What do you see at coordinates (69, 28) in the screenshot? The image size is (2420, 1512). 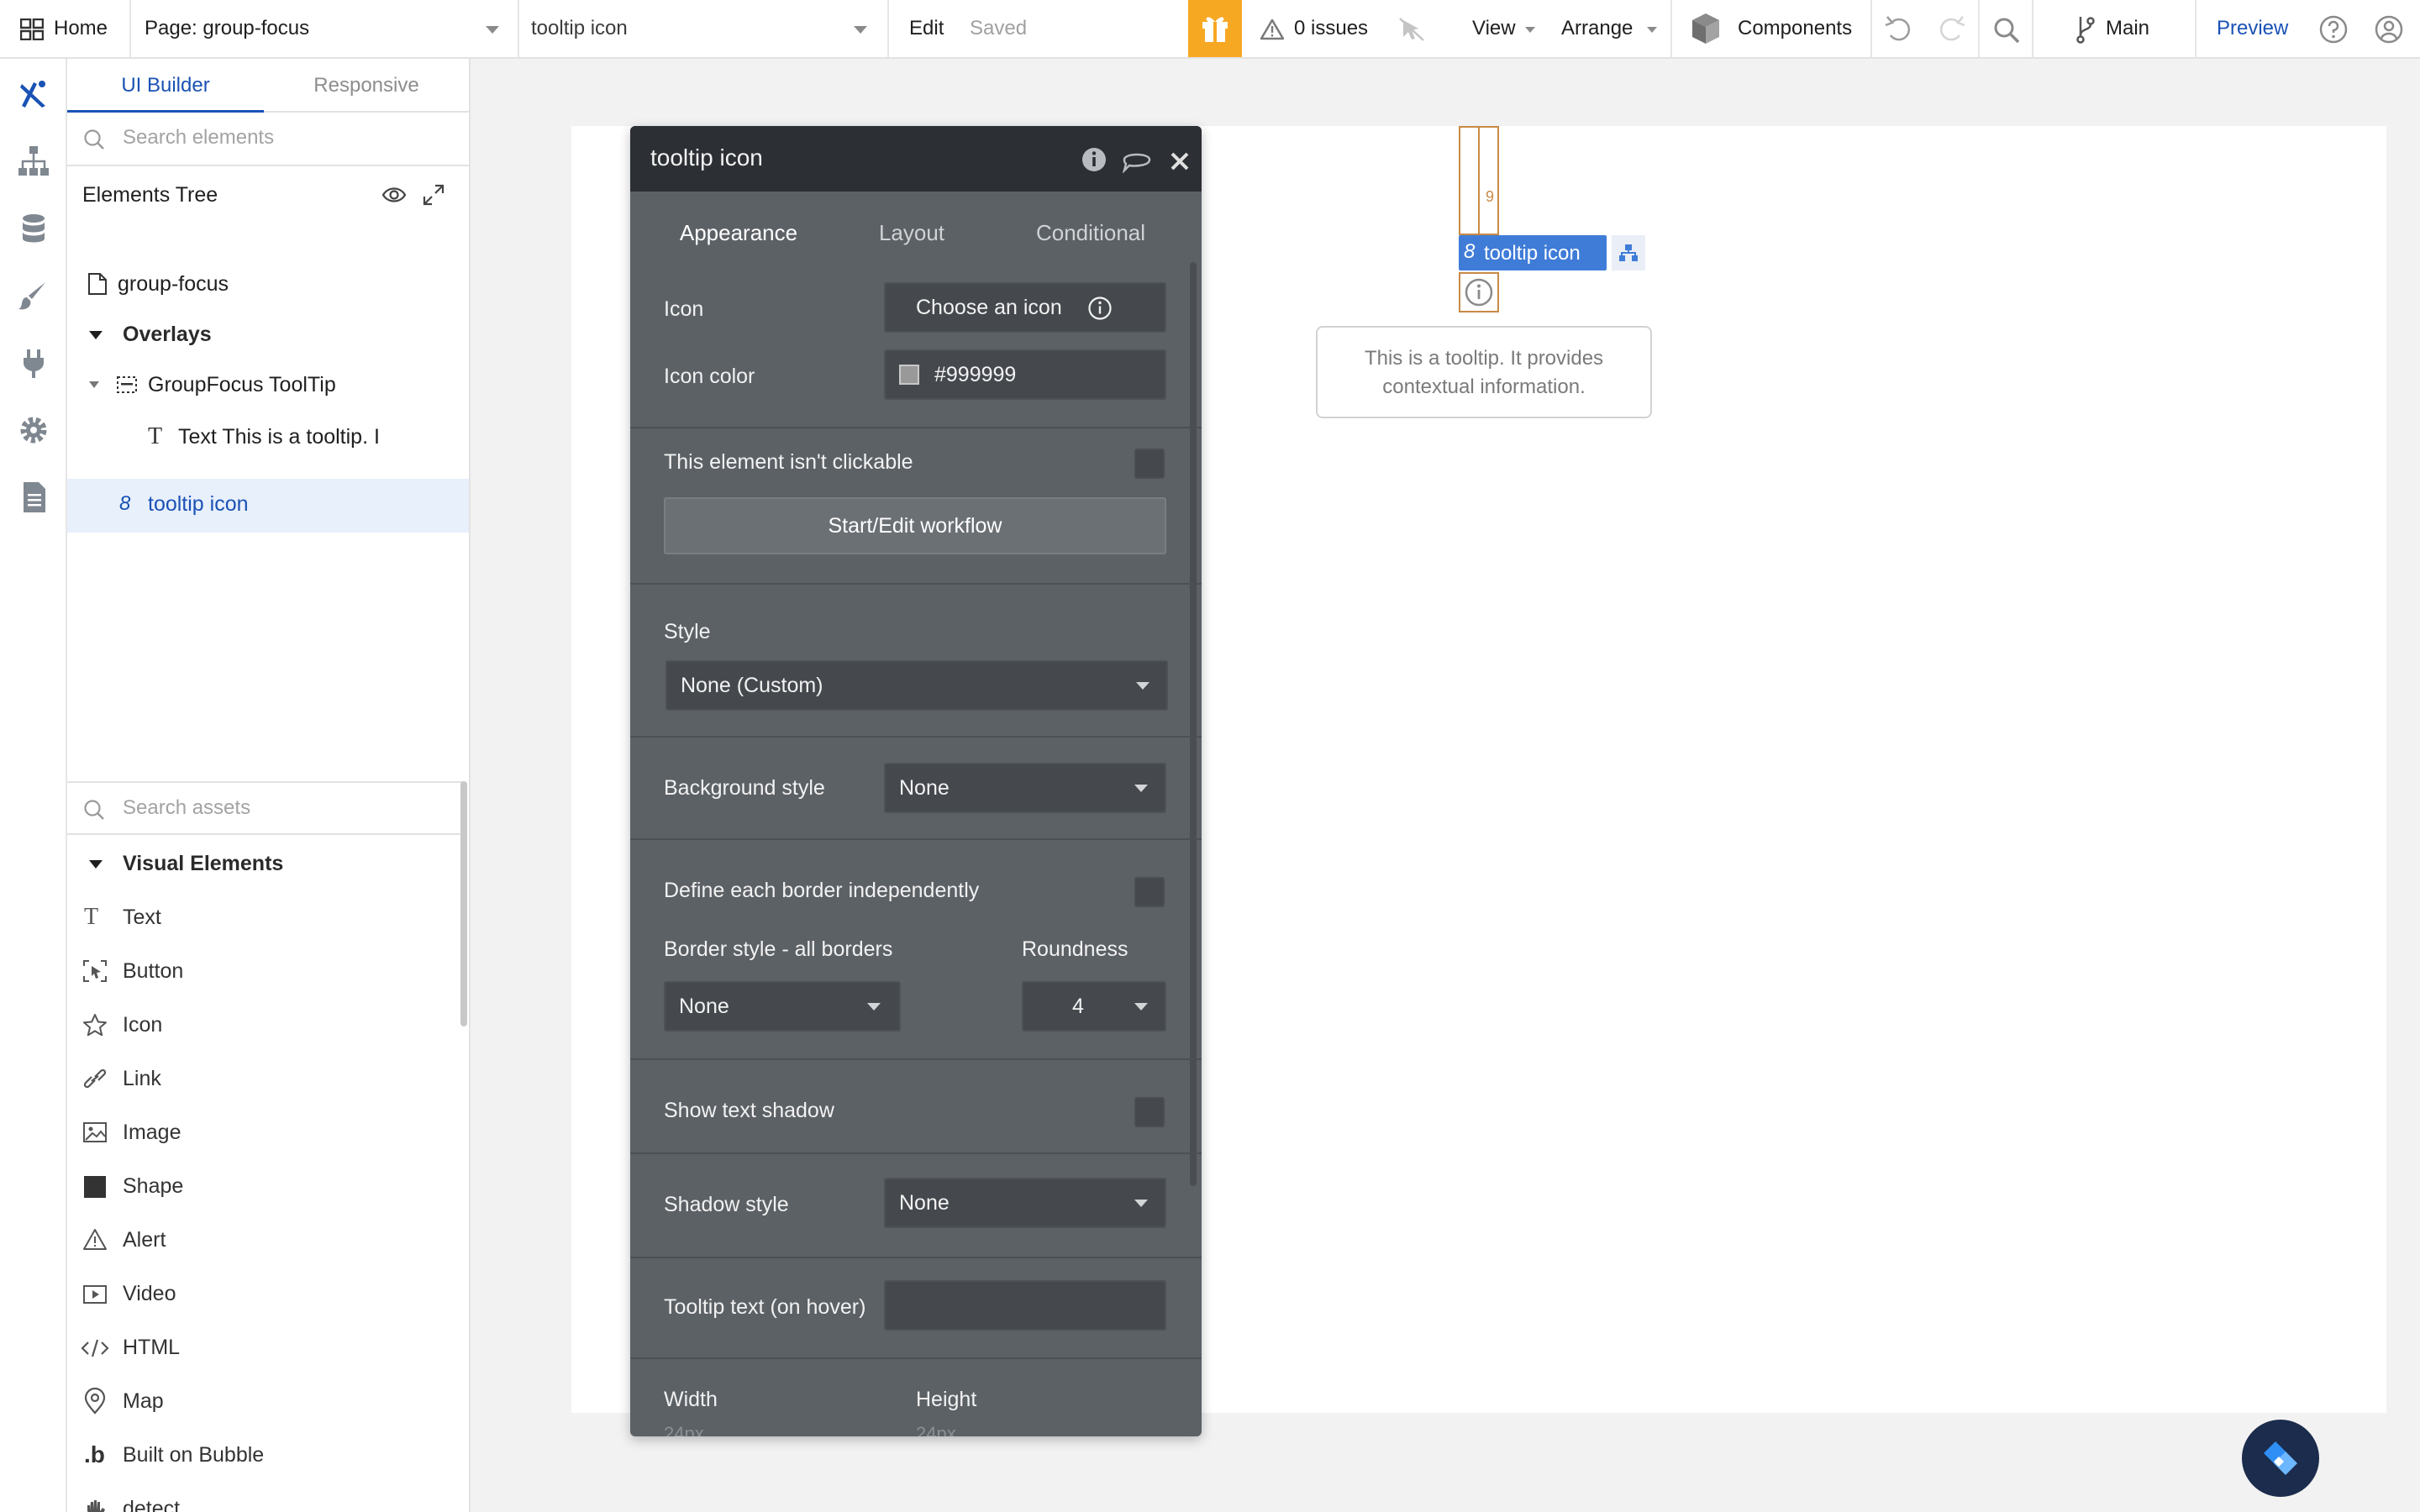 I see `home-button: Home` at bounding box center [69, 28].